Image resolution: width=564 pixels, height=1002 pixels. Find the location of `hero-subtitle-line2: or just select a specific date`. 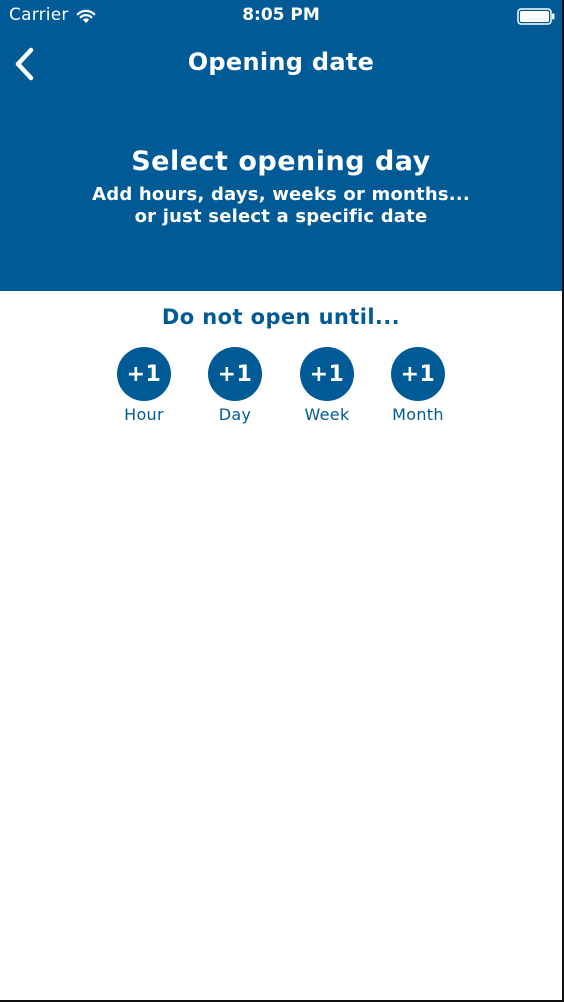

hero-subtitle-line2: or just select a specific date is located at coordinates (281, 216).